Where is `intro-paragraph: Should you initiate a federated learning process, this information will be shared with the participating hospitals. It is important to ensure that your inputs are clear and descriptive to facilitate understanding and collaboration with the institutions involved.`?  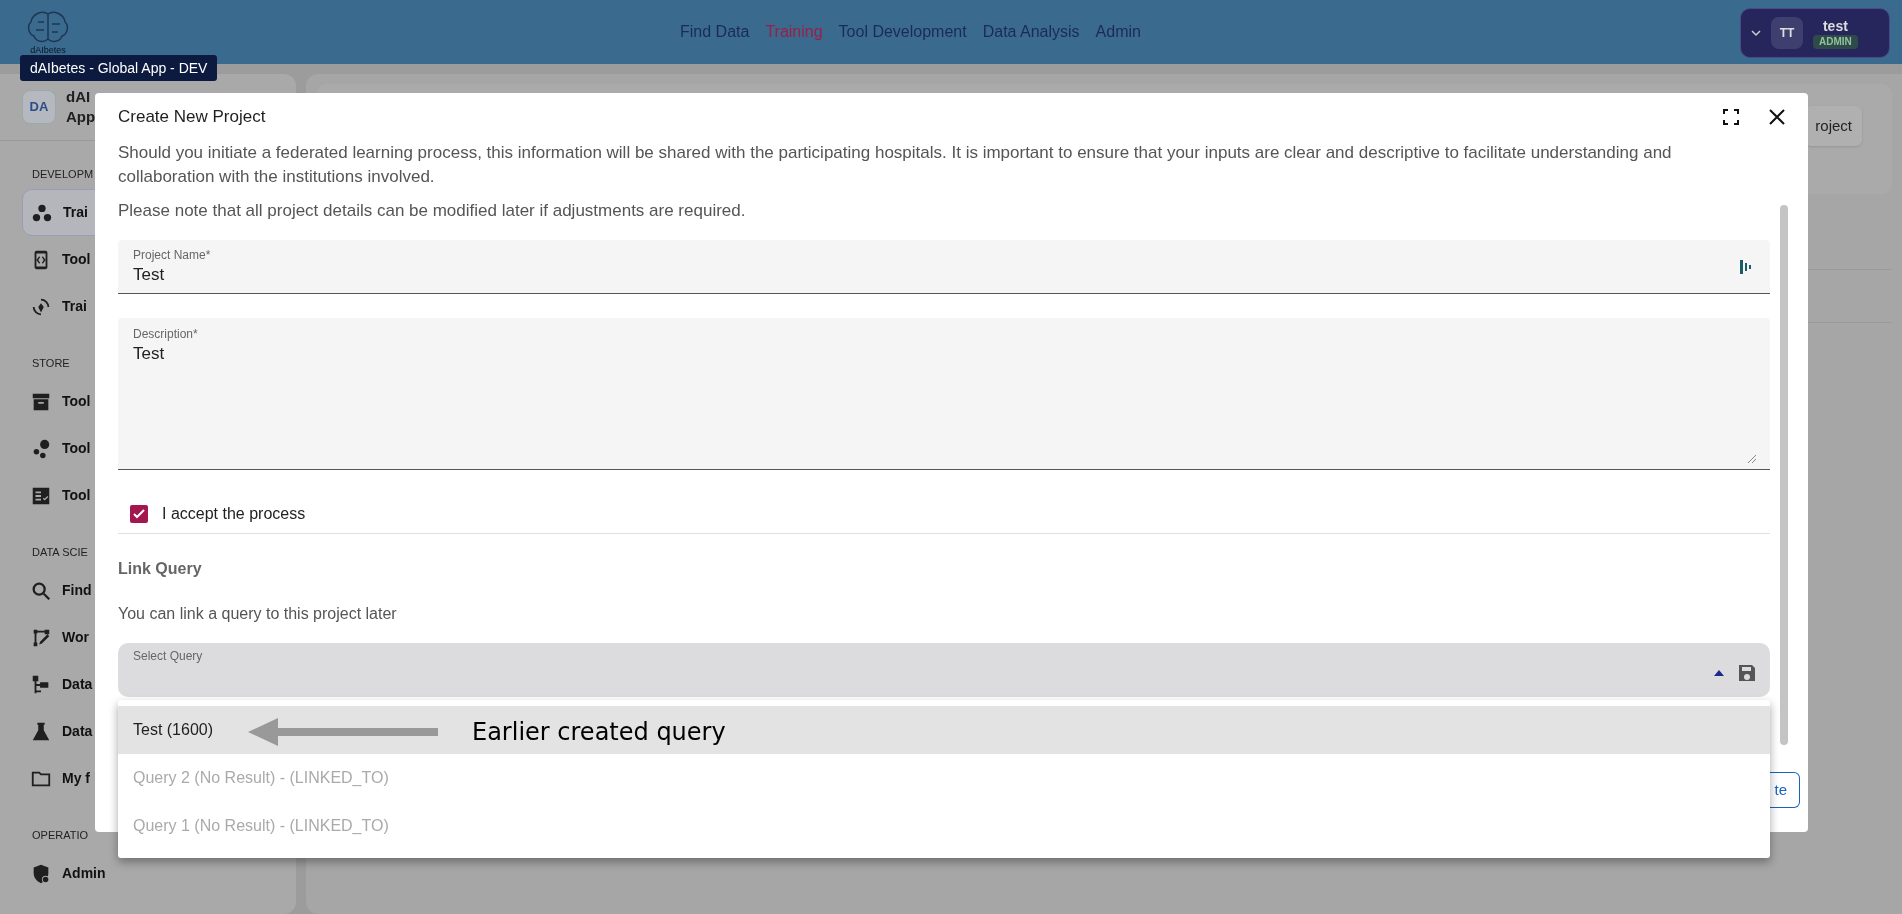
intro-paragraph: Should you initiate a federated learning process, this information will be shared with the participating hospitals. It is important to ensure that your inputs are clear and descriptive to facilitate understanding and collaboration with the institutions involved. is located at coordinates (895, 165).